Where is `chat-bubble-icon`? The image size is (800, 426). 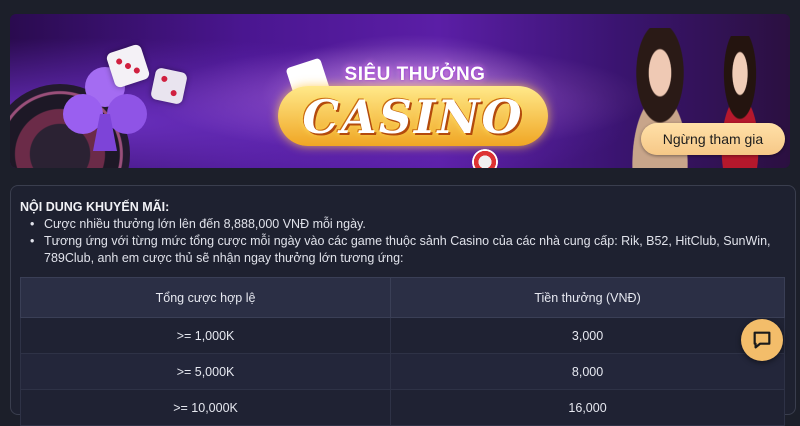 chat-bubble-icon is located at coordinates (762, 340).